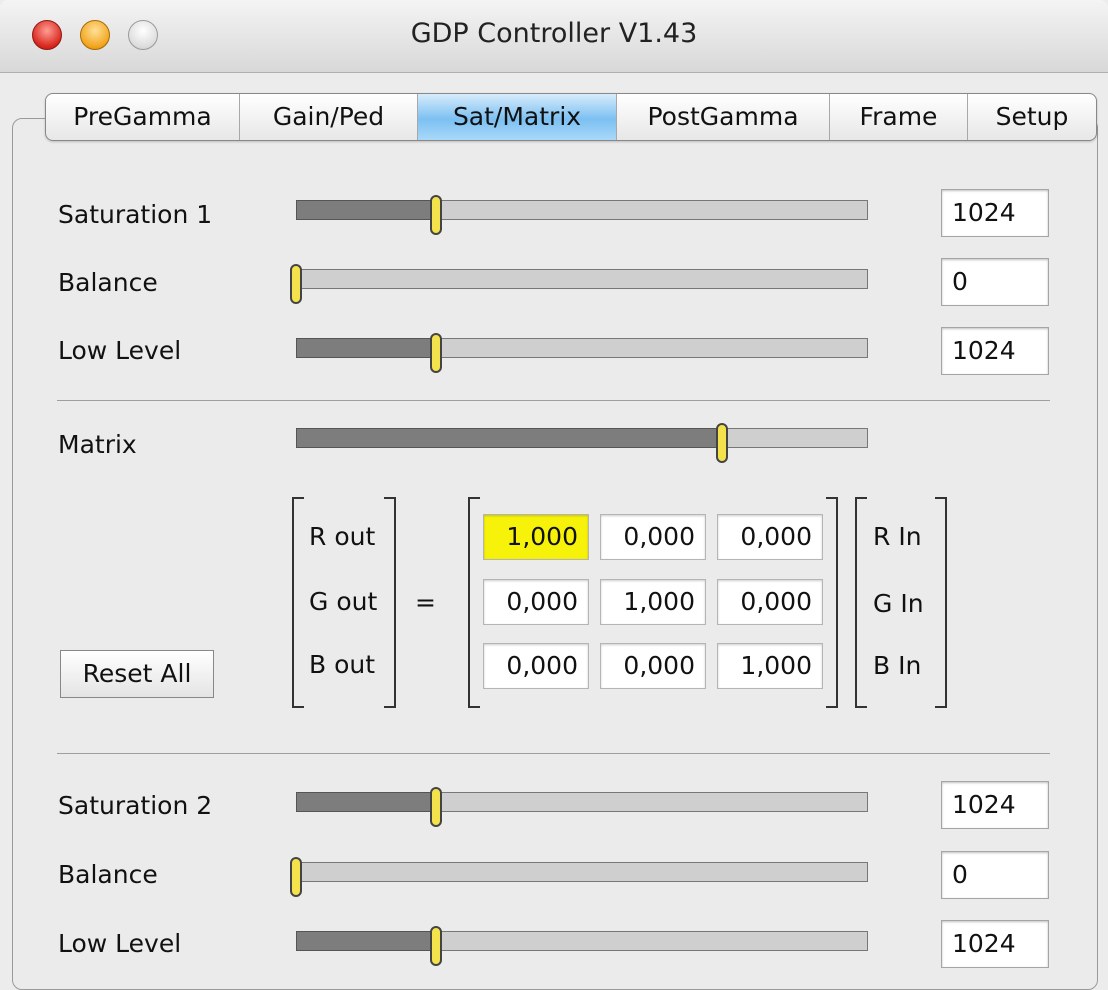 This screenshot has width=1108, height=990. What do you see at coordinates (770, 602) in the screenshot?
I see `matrix-cell-g-b: 0,000` at bounding box center [770, 602].